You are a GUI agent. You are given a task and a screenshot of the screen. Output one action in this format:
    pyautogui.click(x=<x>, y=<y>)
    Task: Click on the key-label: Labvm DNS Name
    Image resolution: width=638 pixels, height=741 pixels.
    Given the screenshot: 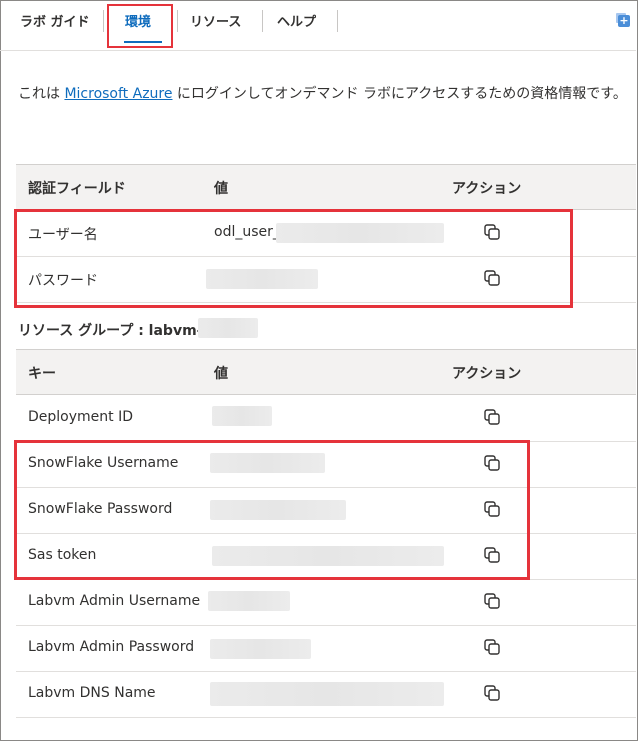 What is the action you would take?
    pyautogui.click(x=92, y=693)
    